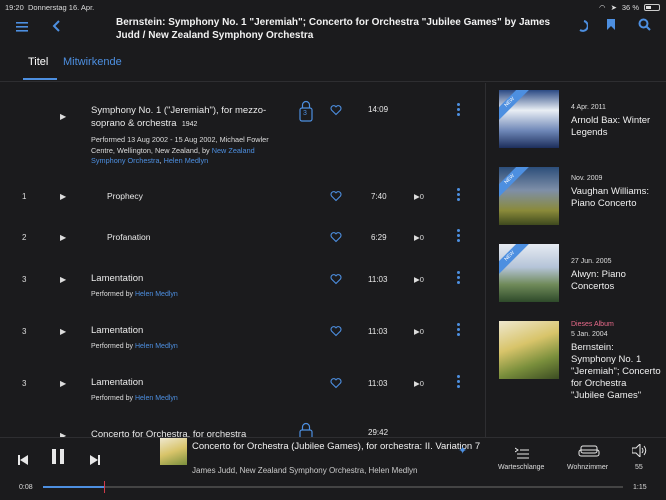 This screenshot has width=666, height=500. What do you see at coordinates (23, 461) in the screenshot?
I see `previous-icon` at bounding box center [23, 461].